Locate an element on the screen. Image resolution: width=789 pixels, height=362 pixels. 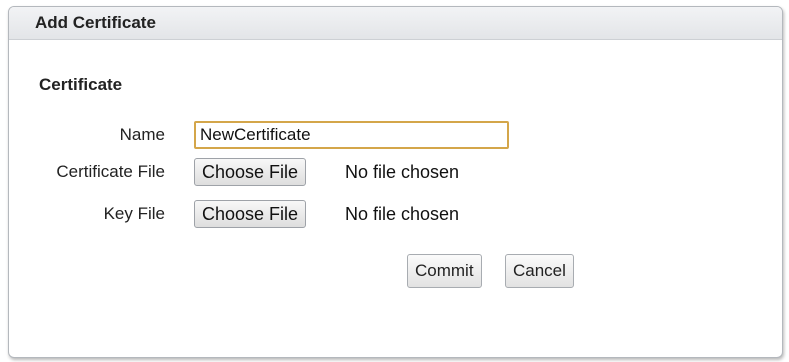
cancel-button: Cancel is located at coordinates (539, 271).